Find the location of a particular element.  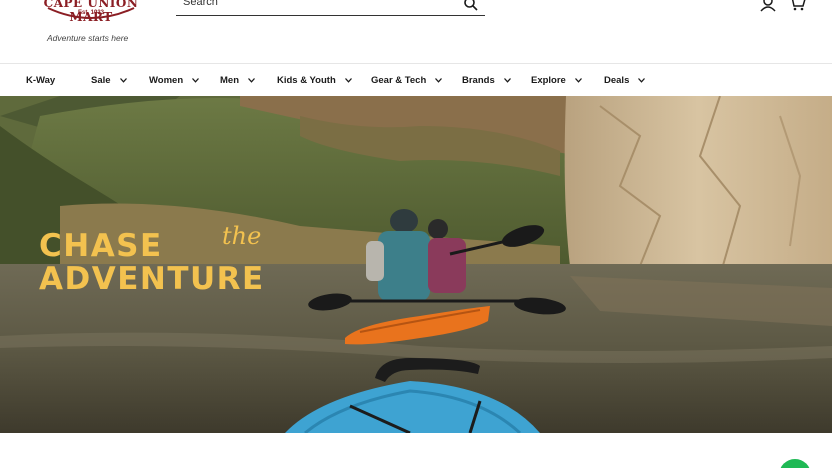

nav-item-women: Women is located at coordinates (174, 80).